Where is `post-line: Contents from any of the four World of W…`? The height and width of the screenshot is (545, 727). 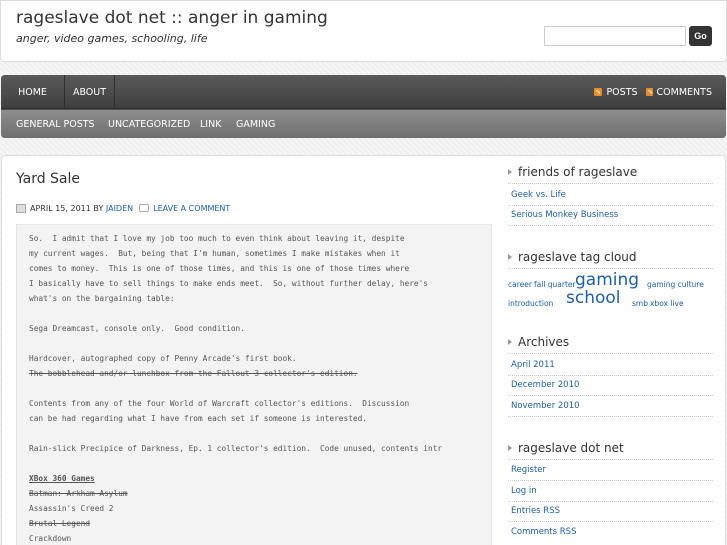
post-line: Contents from any of the four World of W… is located at coordinates (219, 403).